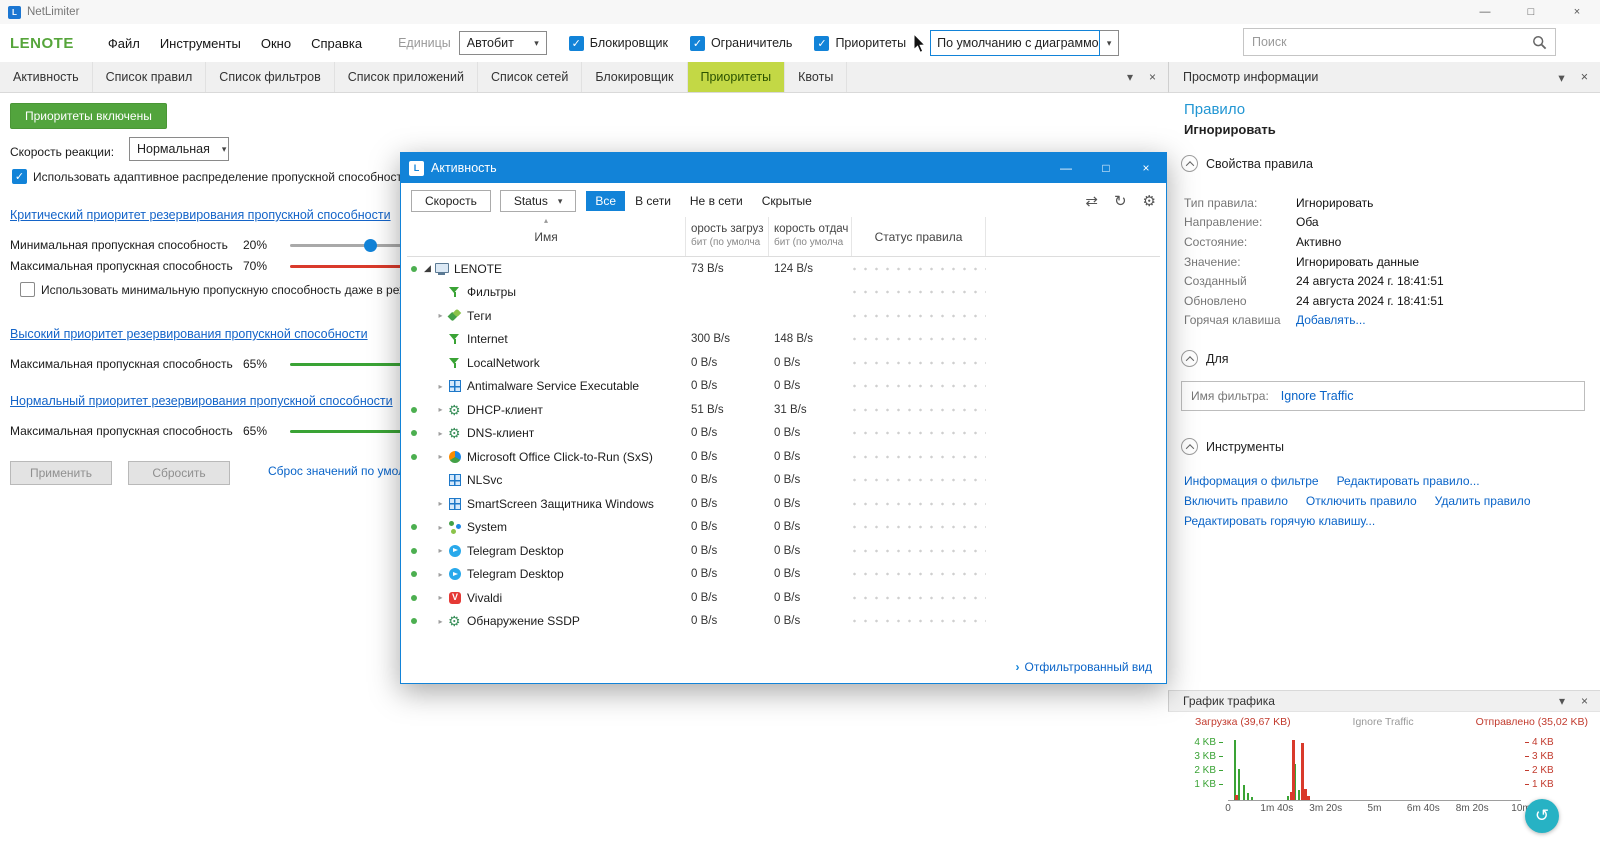 This screenshot has width=1600, height=860. Describe the element at coordinates (783, 410) in the screenshot. I see `activity-row: ▸ DHCP-клиент 51 B/s 31 B/s` at that location.